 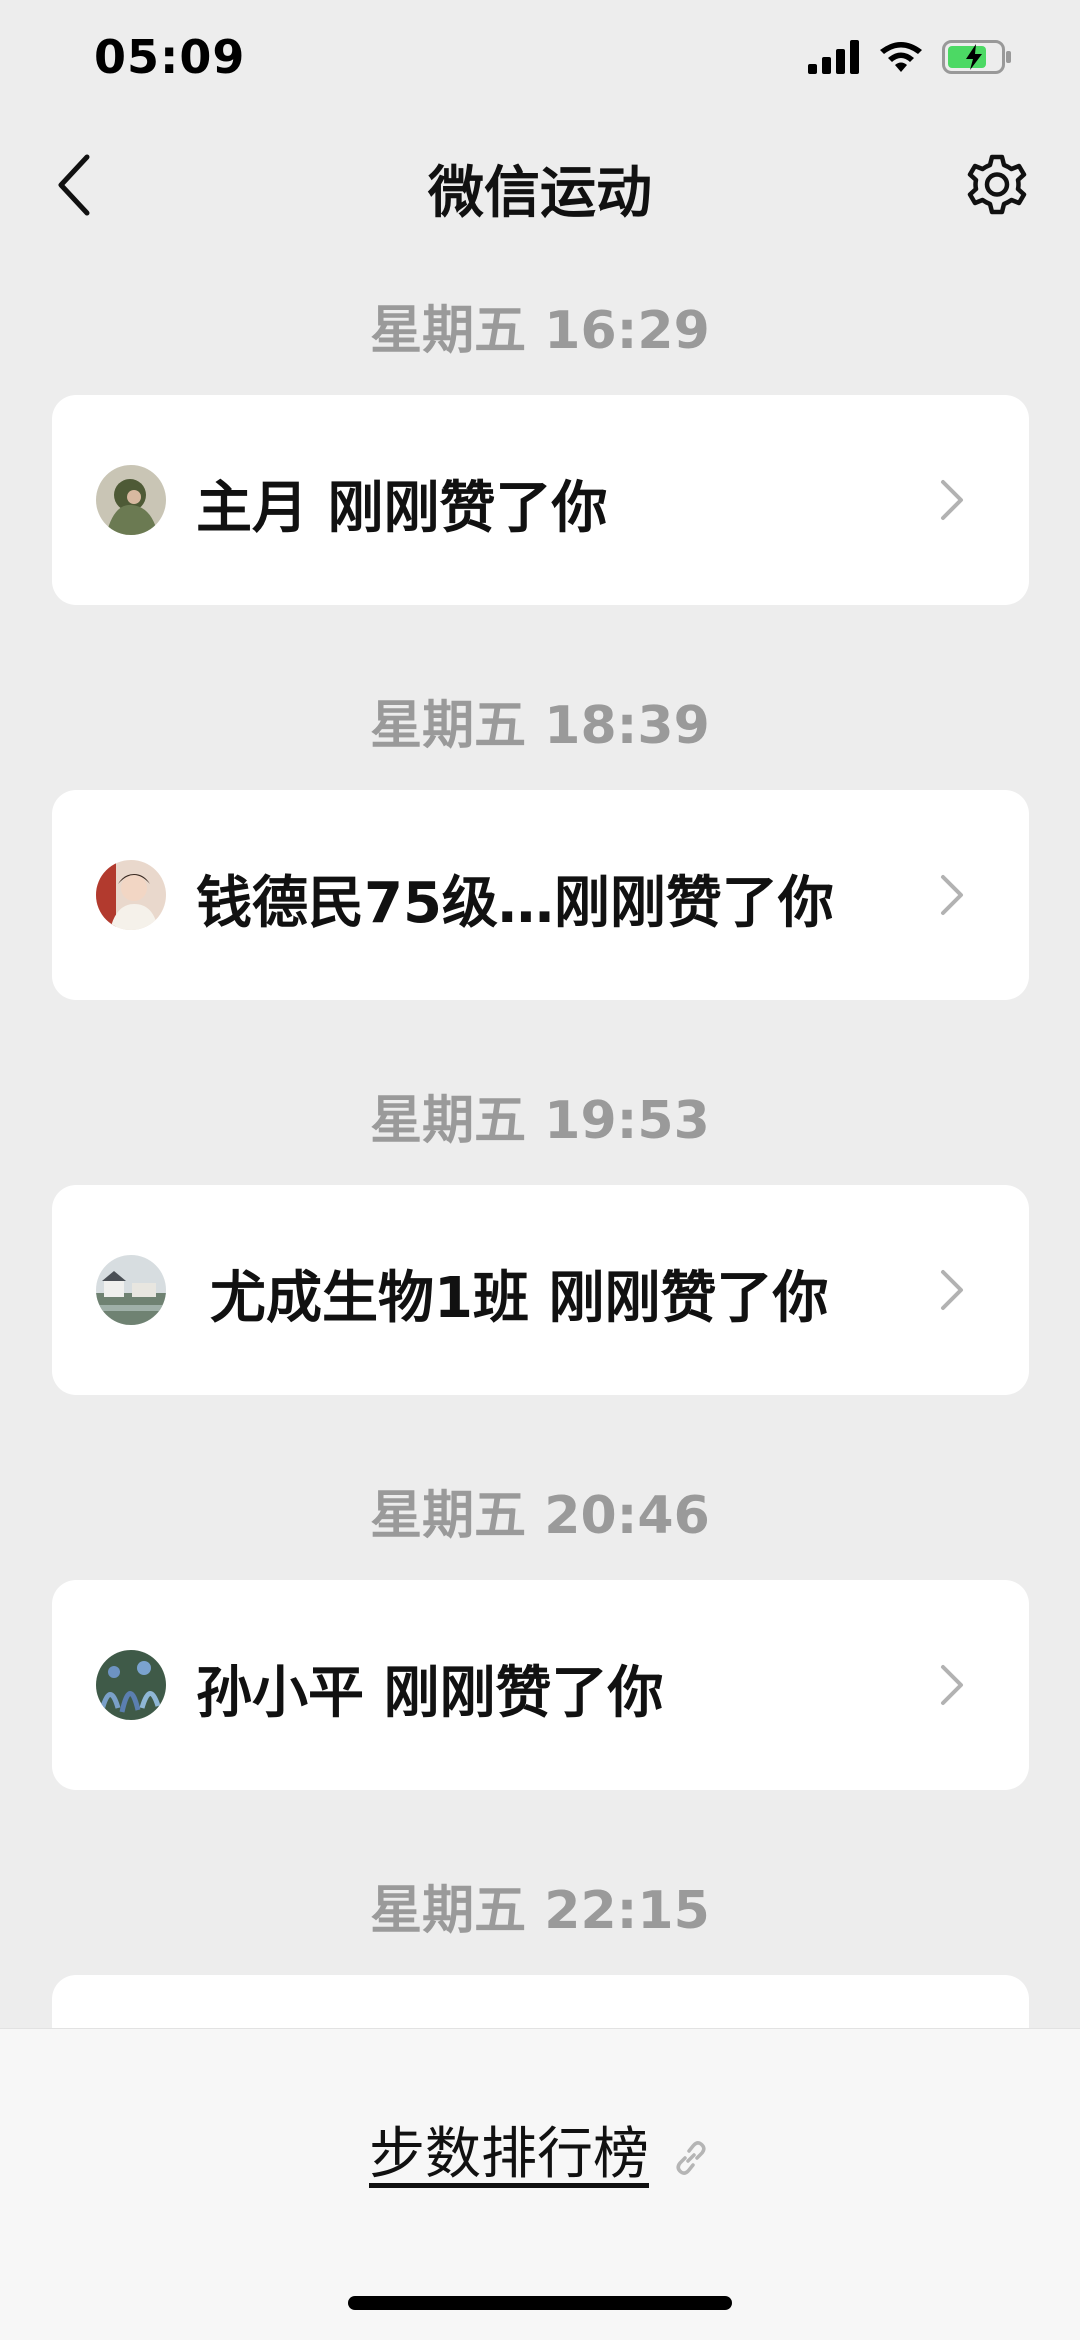 What do you see at coordinates (540, 331) in the screenshot?
I see `timestamp: 星期五 16:29` at bounding box center [540, 331].